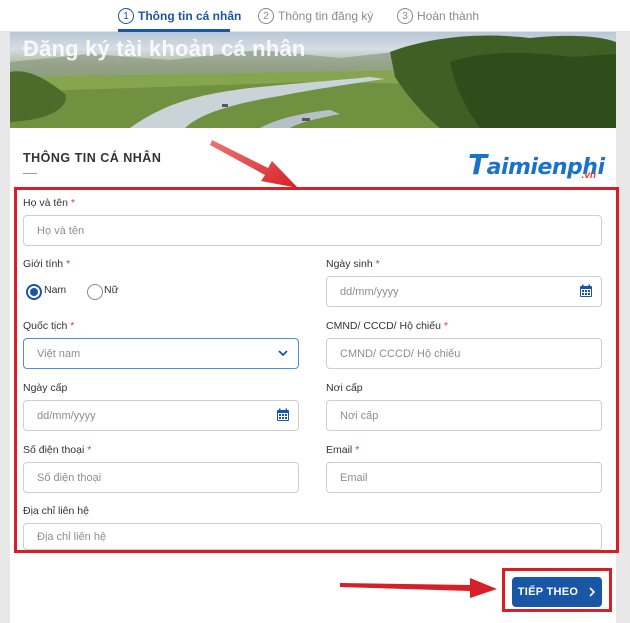 Image resolution: width=630 pixels, height=623 pixels. Describe the element at coordinates (72, 536) in the screenshot. I see `address-placeholder: Địa chỉ liên hệ` at that location.